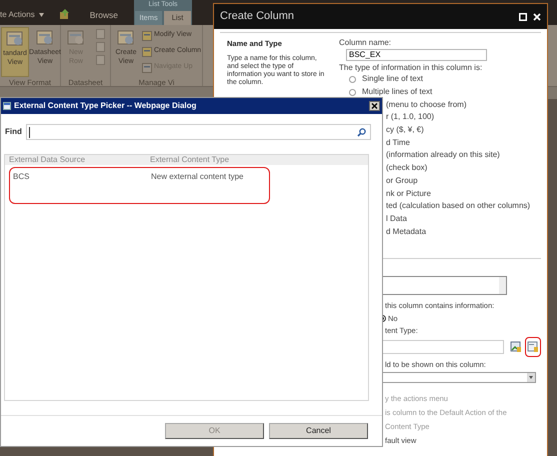 This screenshot has width=557, height=456. Describe the element at coordinates (533, 346) in the screenshot. I see `browse-icon` at that location.